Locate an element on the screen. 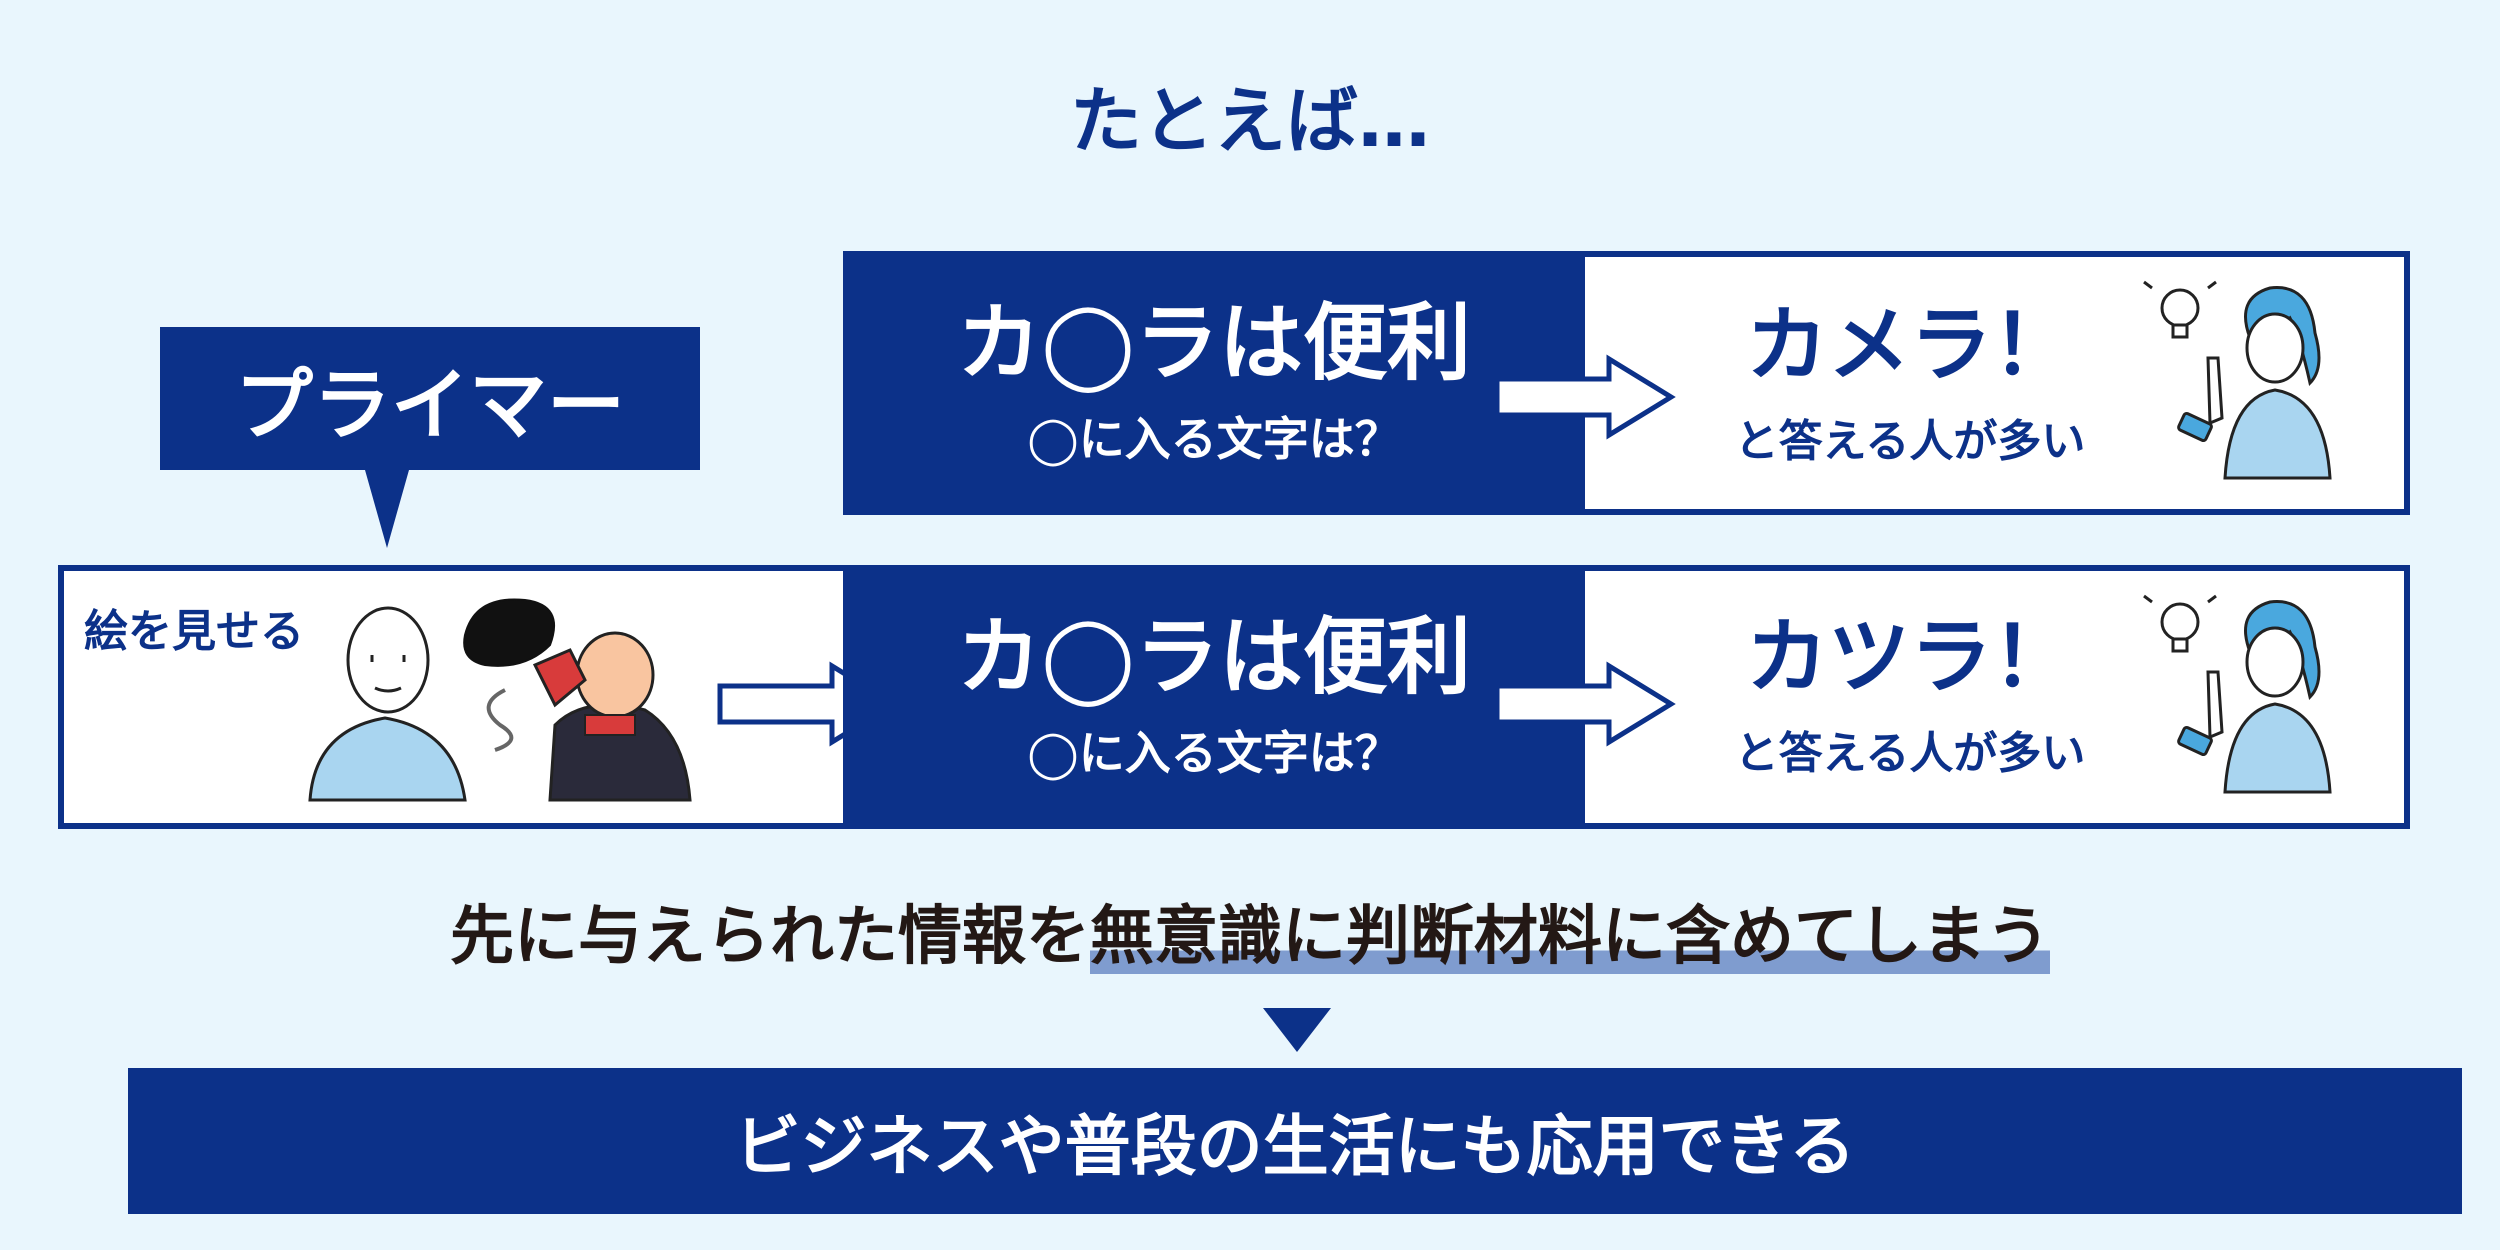 This screenshot has width=2500, height=1250. wig-man-illustration is located at coordinates (577, 700).